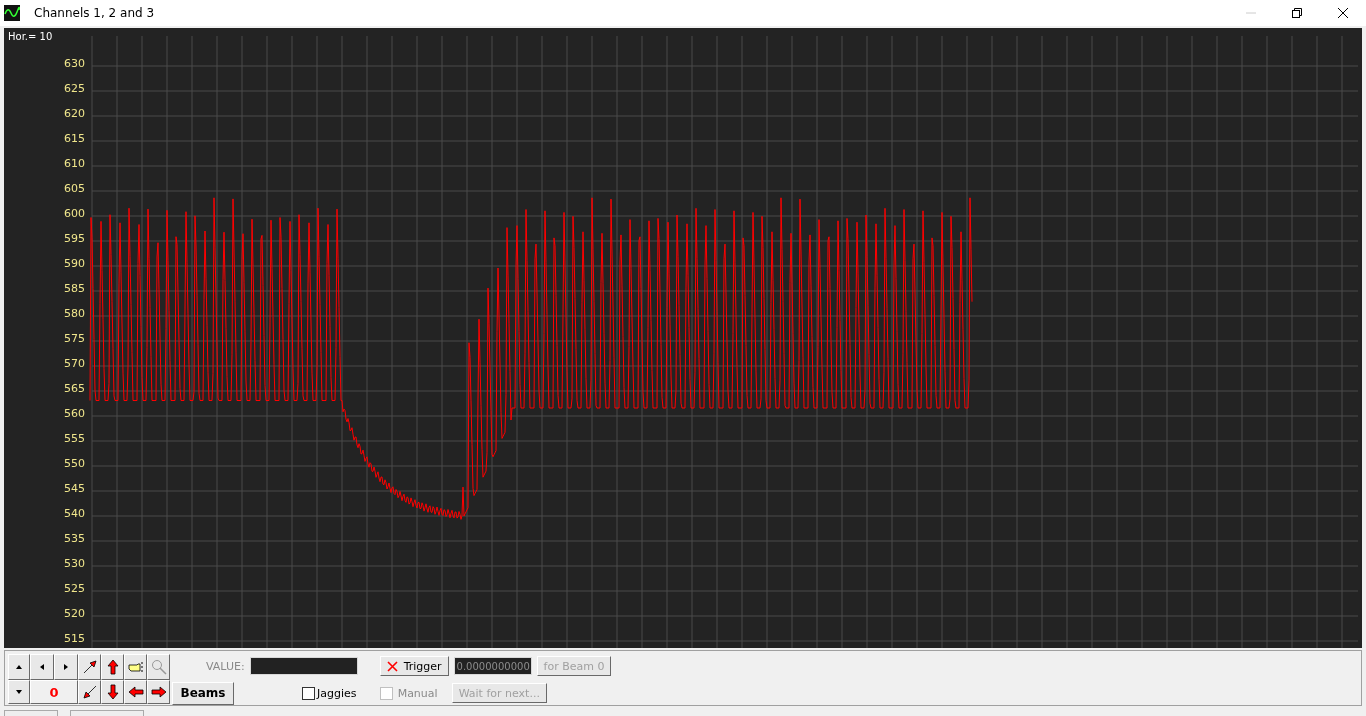 The image size is (1366, 716). What do you see at coordinates (1343, 13) in the screenshot?
I see `close-icon` at bounding box center [1343, 13].